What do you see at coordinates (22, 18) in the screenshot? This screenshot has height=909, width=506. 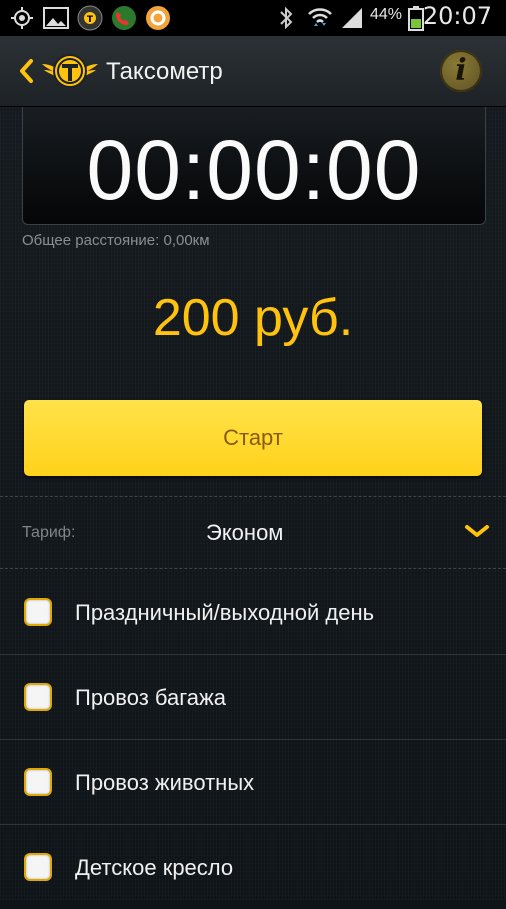 I see `gps-icon` at bounding box center [22, 18].